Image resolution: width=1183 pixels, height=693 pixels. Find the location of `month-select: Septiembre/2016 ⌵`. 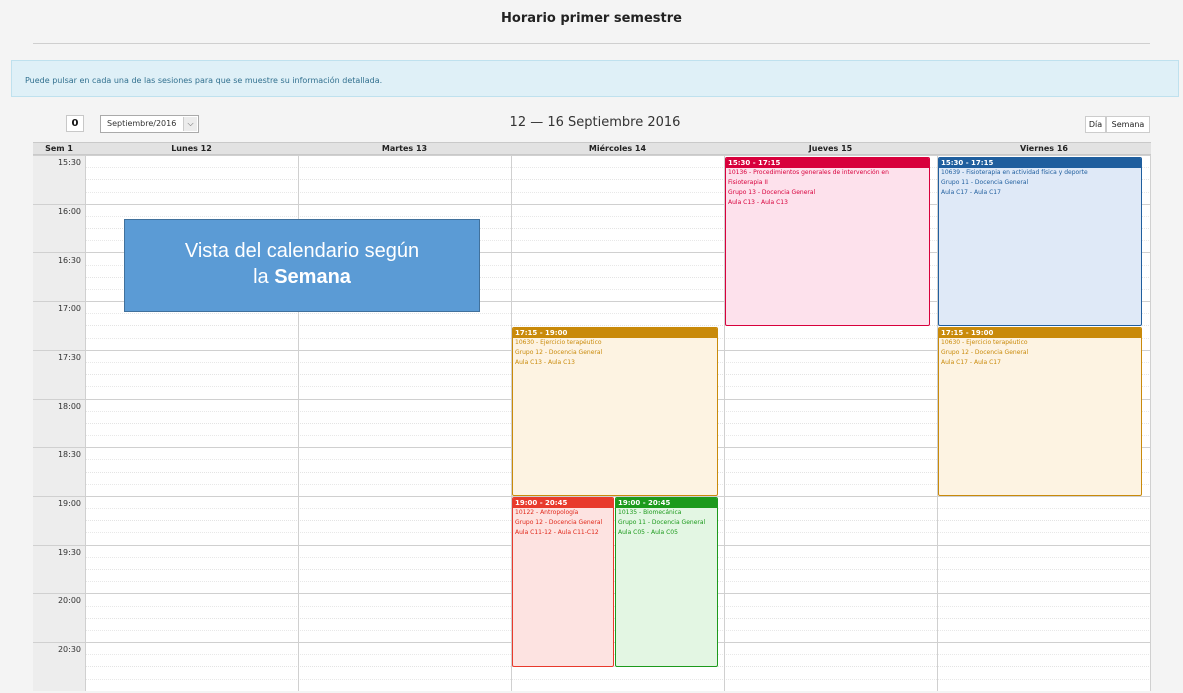

month-select: Septiembre/2016 ⌵ is located at coordinates (149, 124).